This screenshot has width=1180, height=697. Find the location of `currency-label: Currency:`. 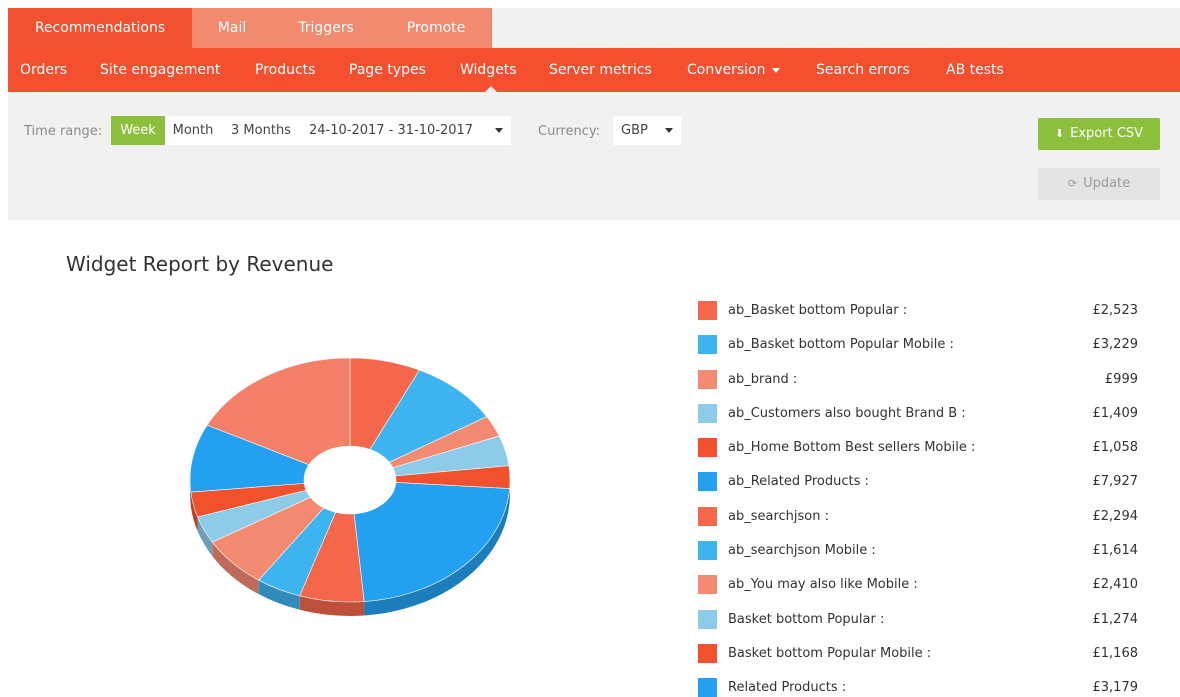

currency-label: Currency: is located at coordinates (569, 131).